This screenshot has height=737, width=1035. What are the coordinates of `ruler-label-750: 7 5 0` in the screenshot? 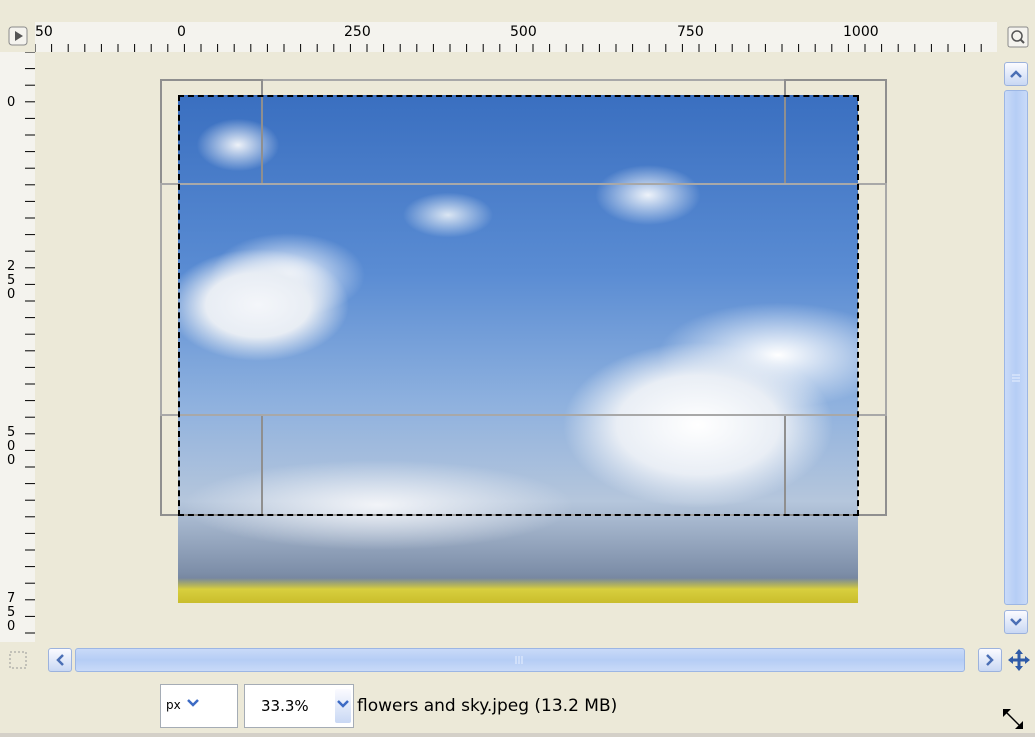 It's located at (11, 612).